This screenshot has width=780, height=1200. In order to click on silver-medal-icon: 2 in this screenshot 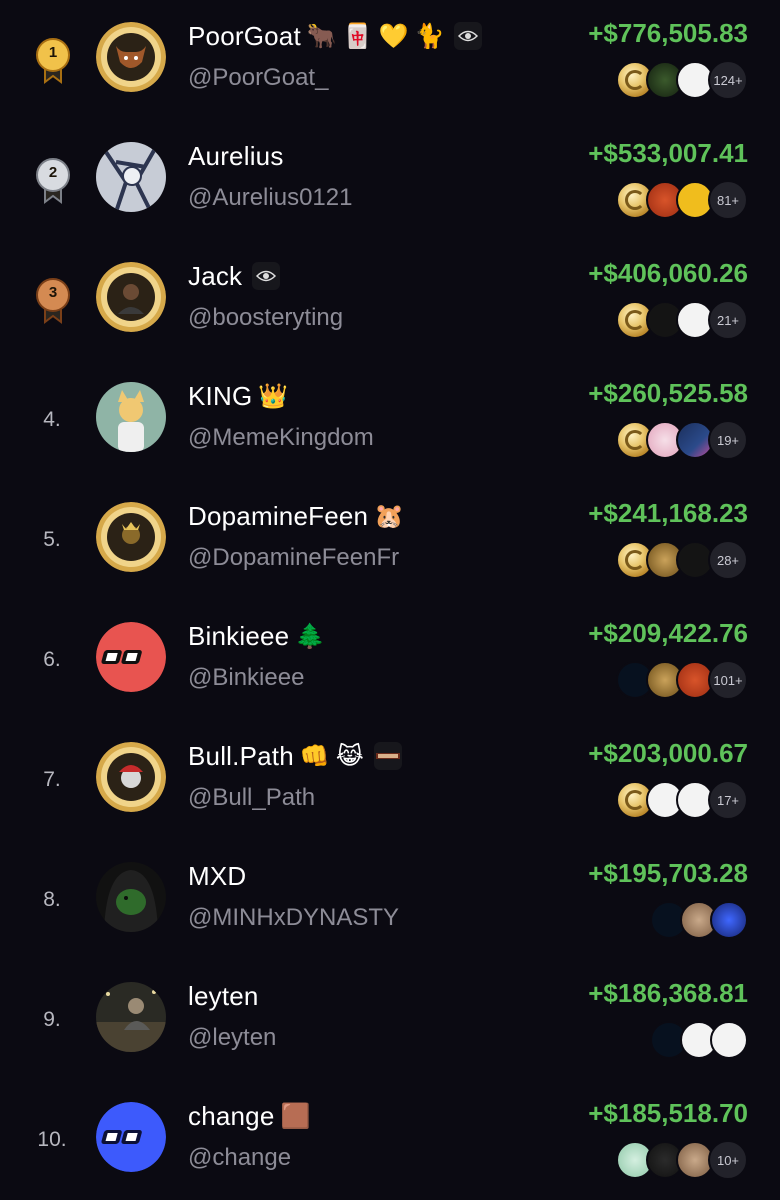, I will do `click(53, 181)`.